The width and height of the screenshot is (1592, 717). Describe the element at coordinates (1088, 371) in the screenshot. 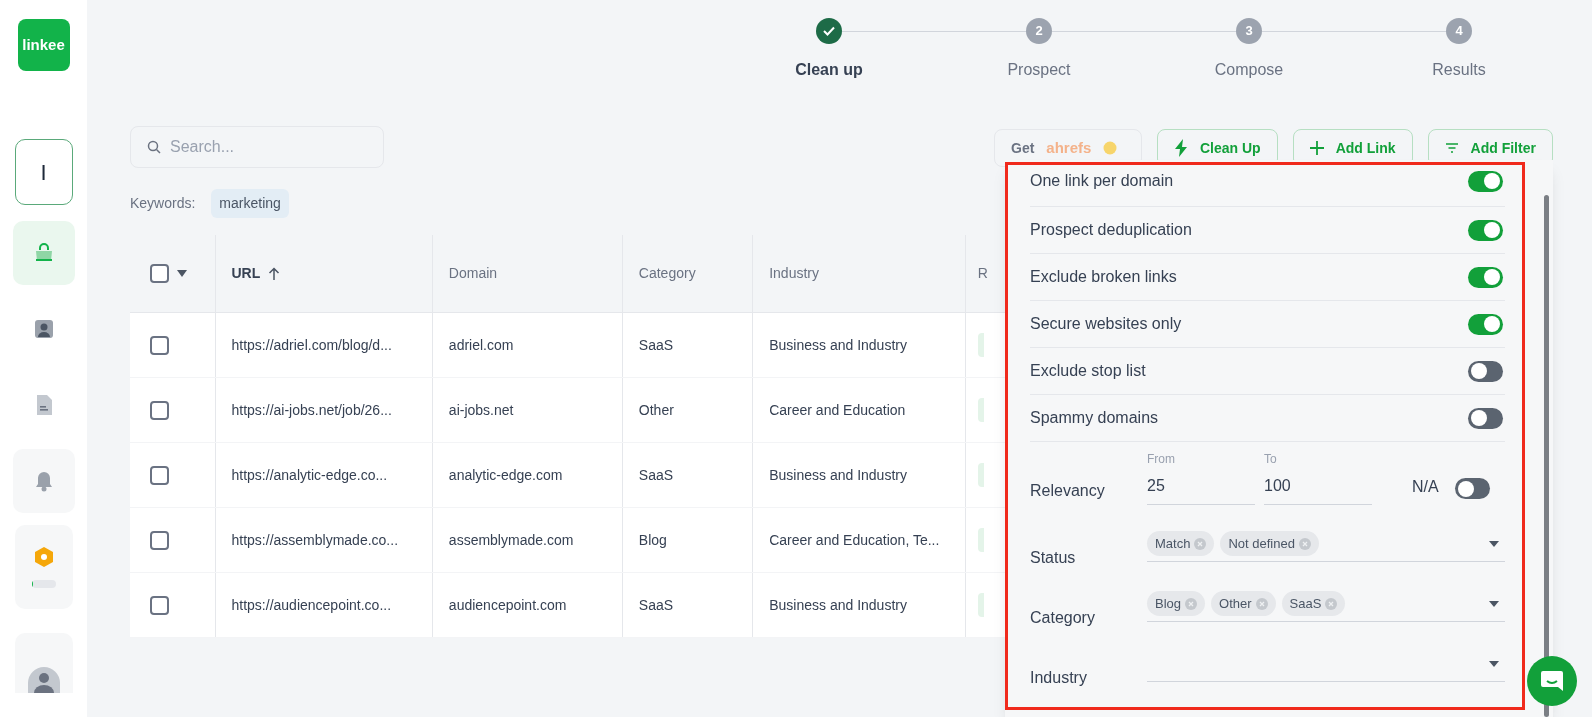

I see `filter-label: Exclude stop list` at that location.